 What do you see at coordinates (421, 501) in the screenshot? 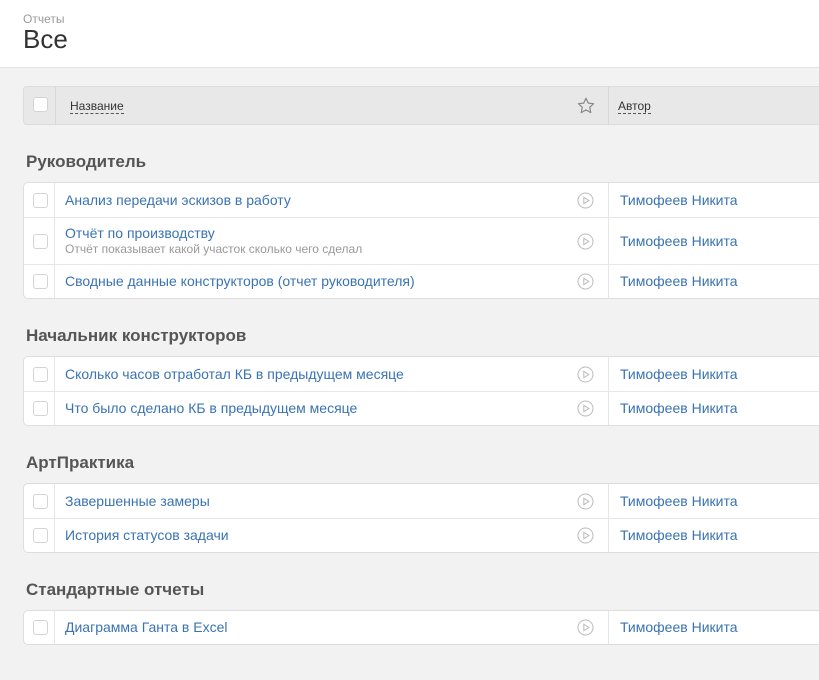
I see `report-row: Завершенные замеры Тимофеев Никита` at bounding box center [421, 501].